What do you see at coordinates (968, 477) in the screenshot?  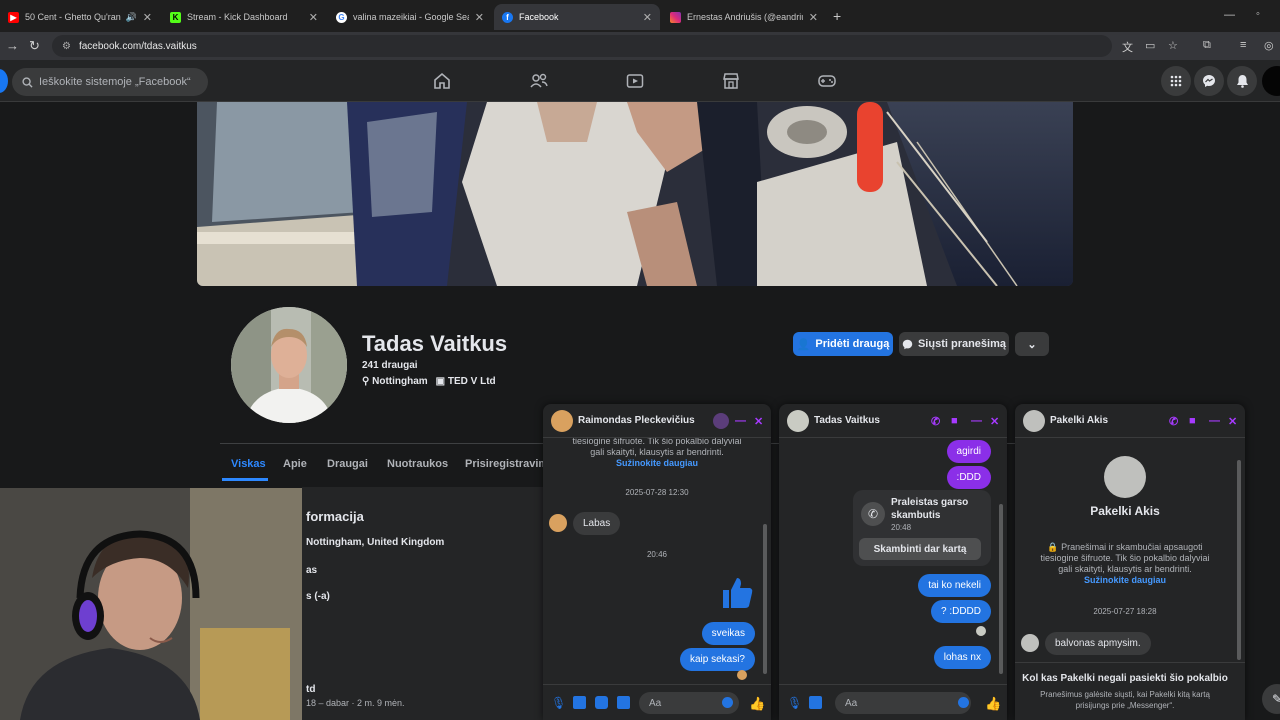 I see `message-outgoing: :DDD` at bounding box center [968, 477].